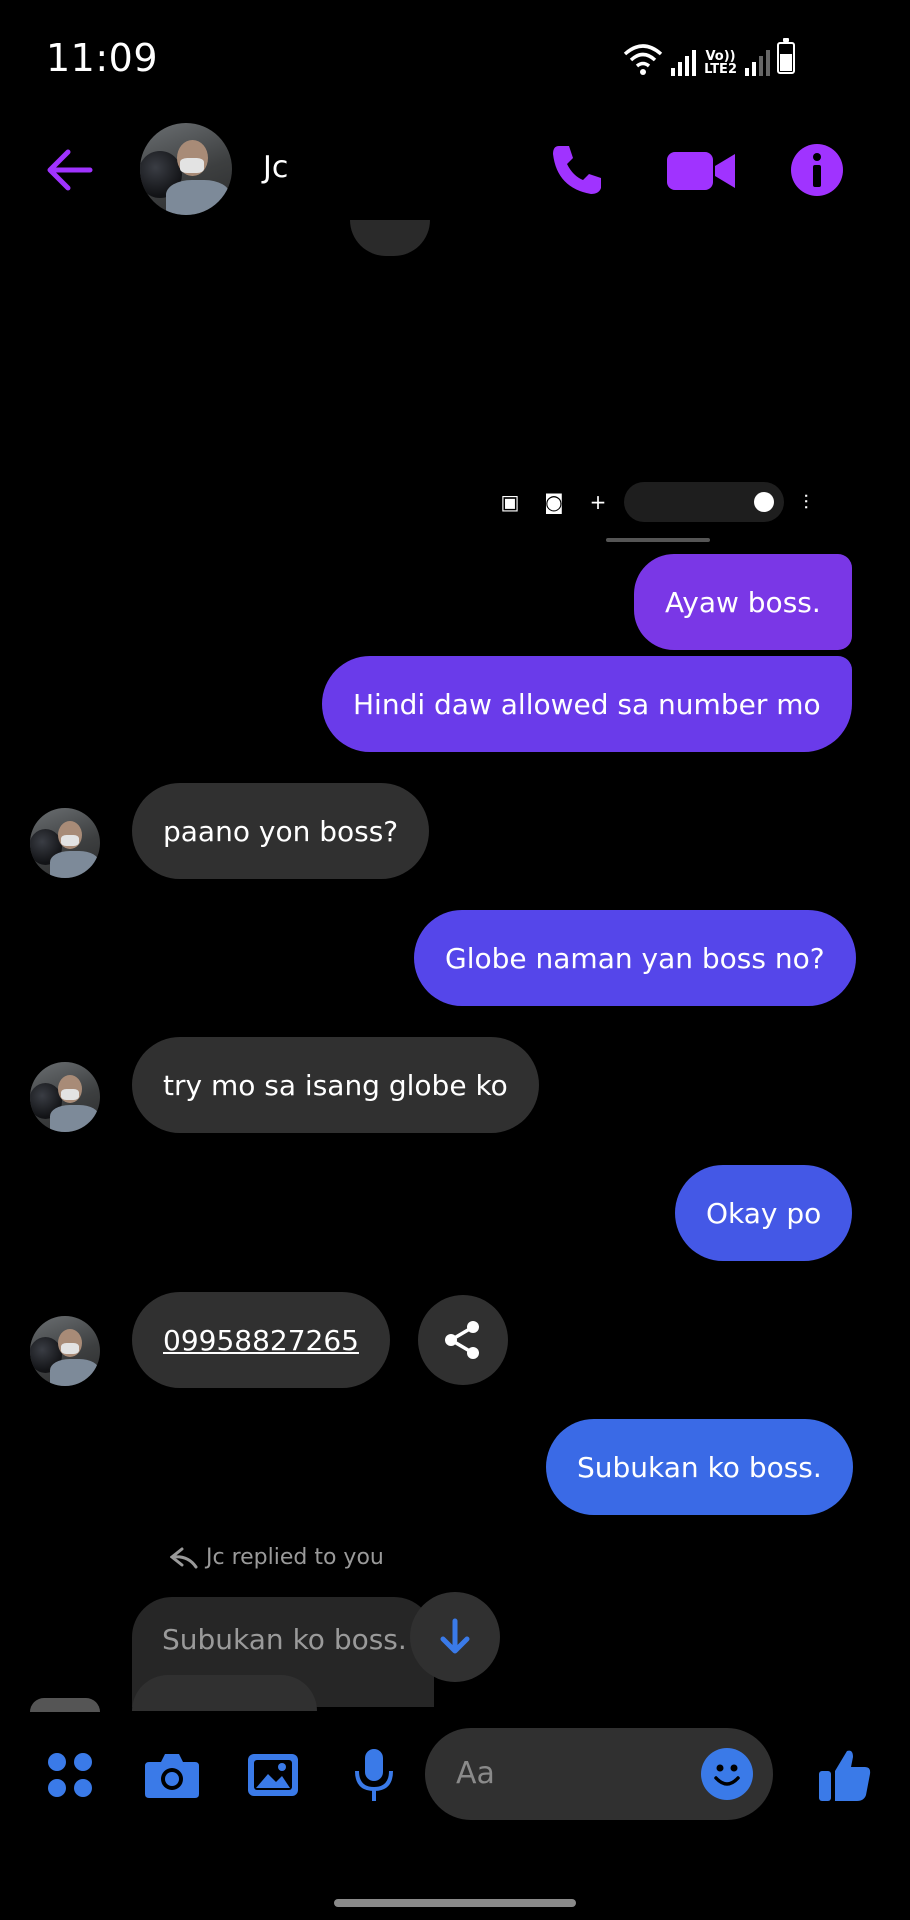 This screenshot has width=910, height=1920. Describe the element at coordinates (102, 58) in the screenshot. I see `status-time: 11:09` at that location.